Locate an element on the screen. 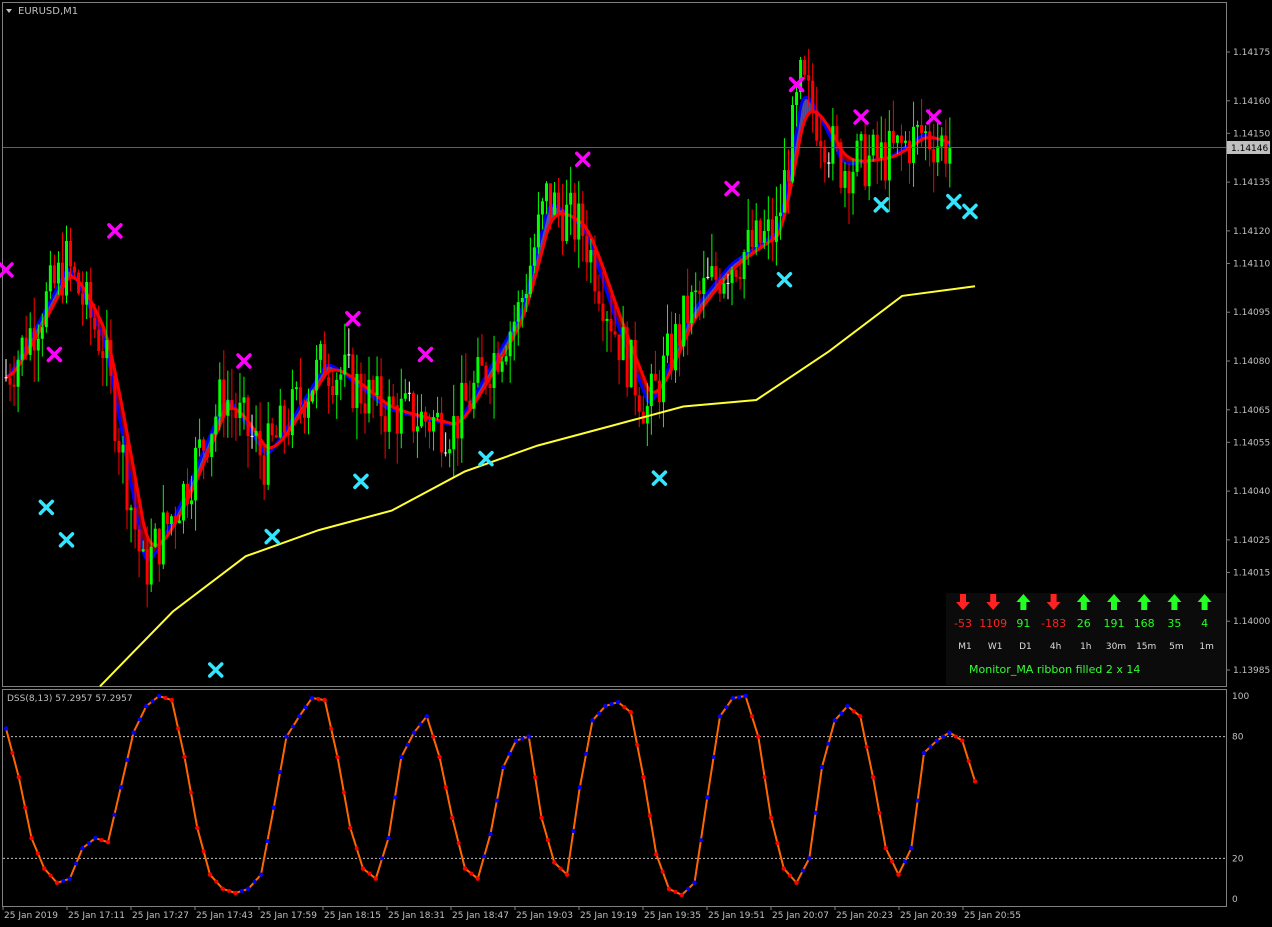 This screenshot has height=927, width=1272. time-tick-label: 25 Jan 2019 is located at coordinates (31, 916).